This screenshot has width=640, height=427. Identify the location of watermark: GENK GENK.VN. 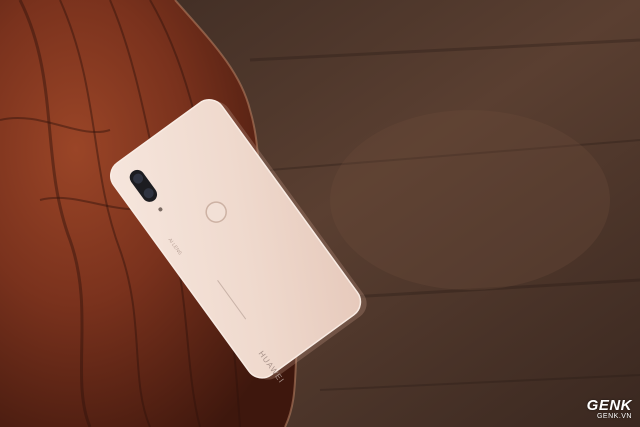
(609, 409).